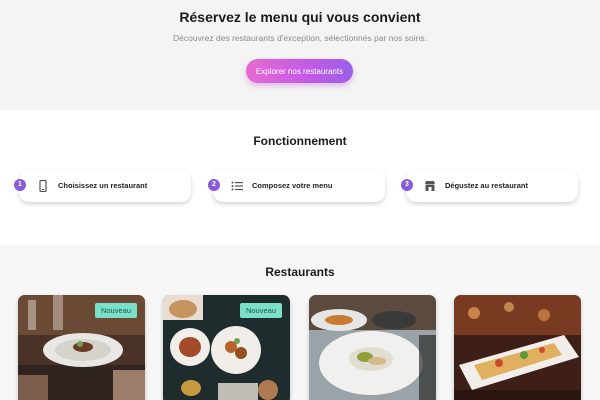 This screenshot has width=600, height=400. What do you see at coordinates (20, 185) in the screenshot?
I see `step-number-1: 1` at bounding box center [20, 185].